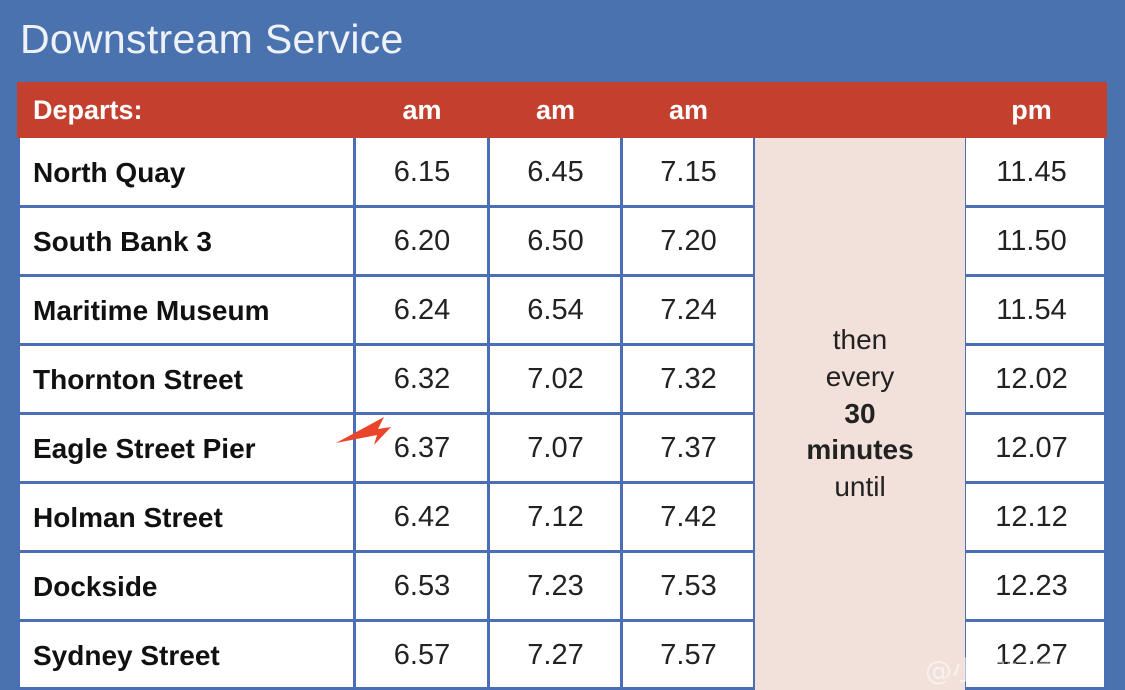 The width and height of the screenshot is (1125, 690). I want to click on departure-time: 7.57, so click(688, 655).